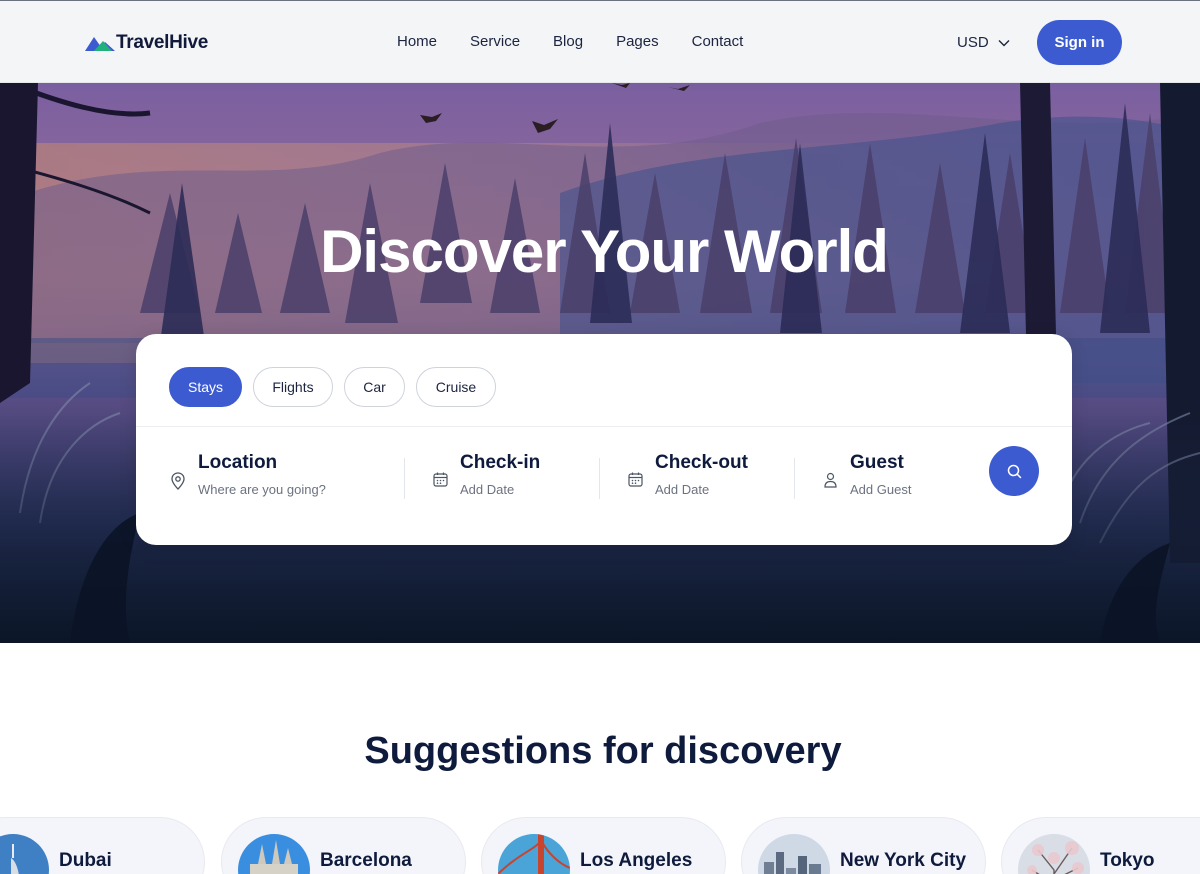  I want to click on suggestion-card-dubai: Dubai, so click(102, 845).